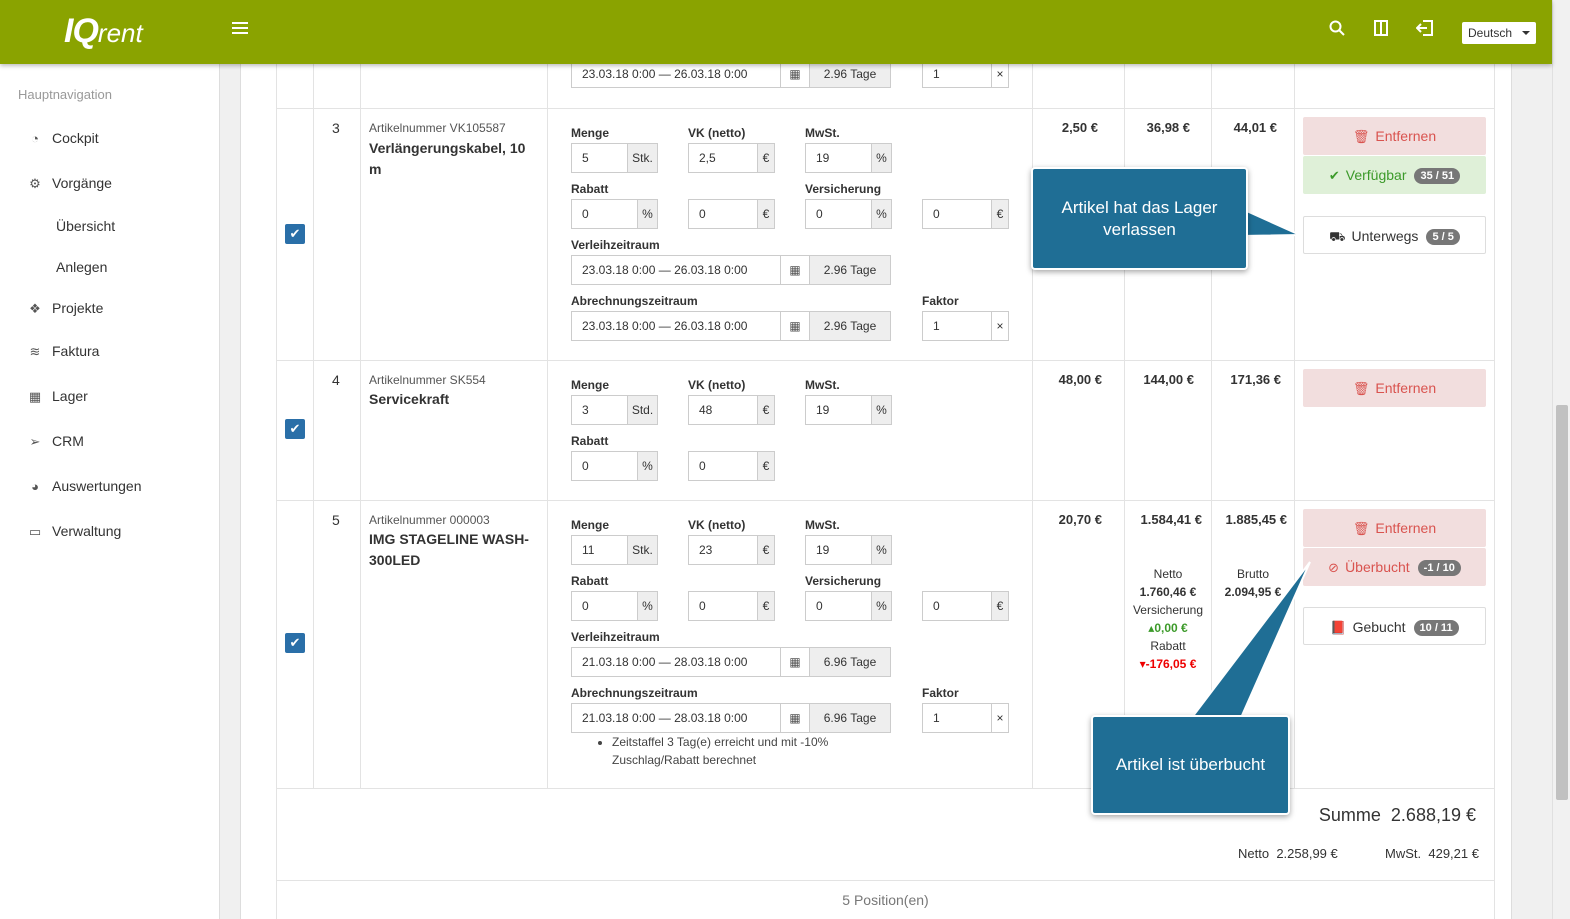 The height and width of the screenshot is (919, 1570). Describe the element at coordinates (73, 531) in the screenshot. I see `sidebar-item-verwaltung: ▭ Verwaltung` at that location.